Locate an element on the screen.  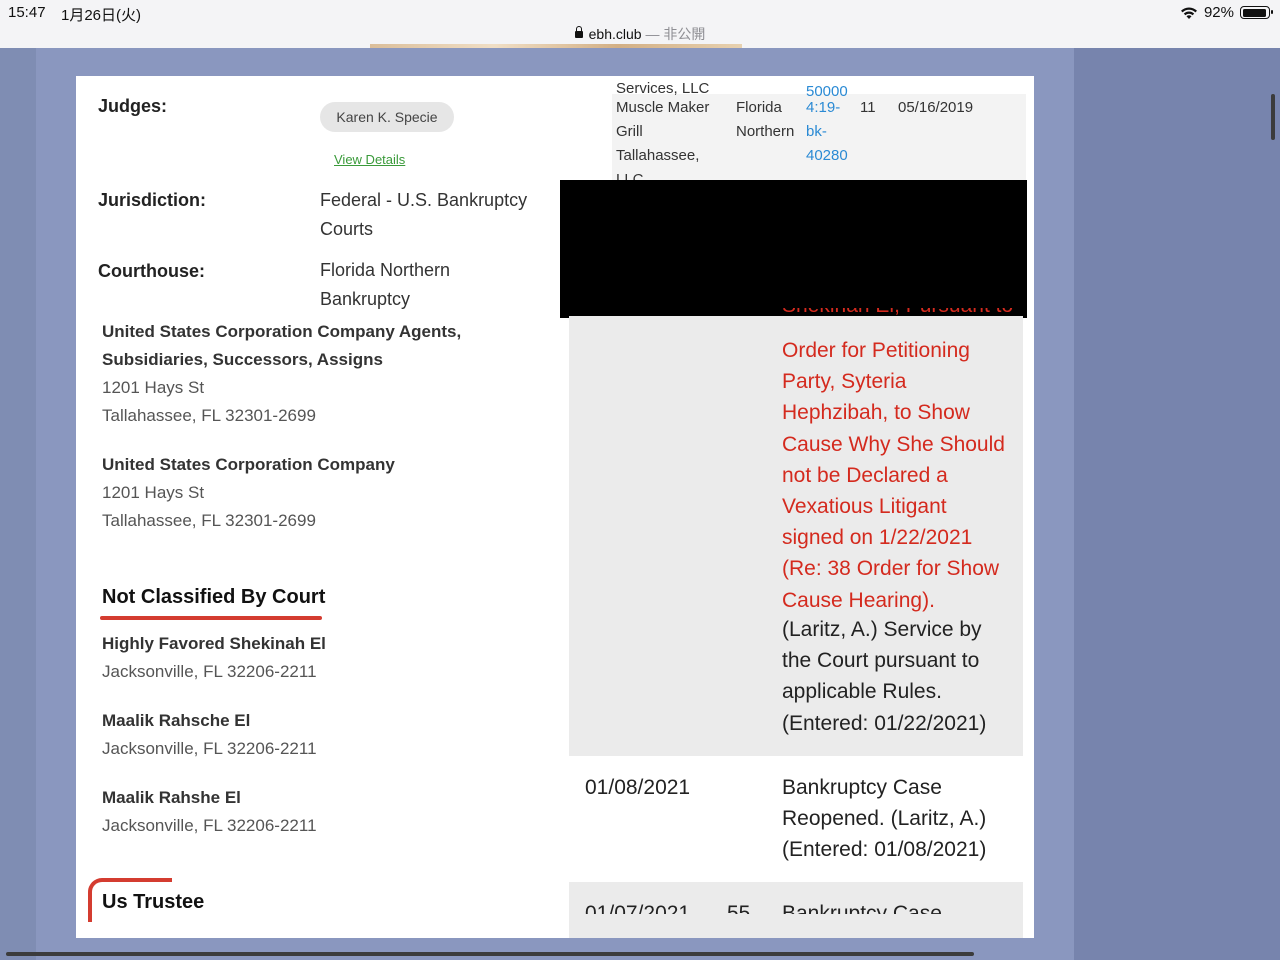
address-bar: ebh.club — 非公開 is located at coordinates (640, 34).